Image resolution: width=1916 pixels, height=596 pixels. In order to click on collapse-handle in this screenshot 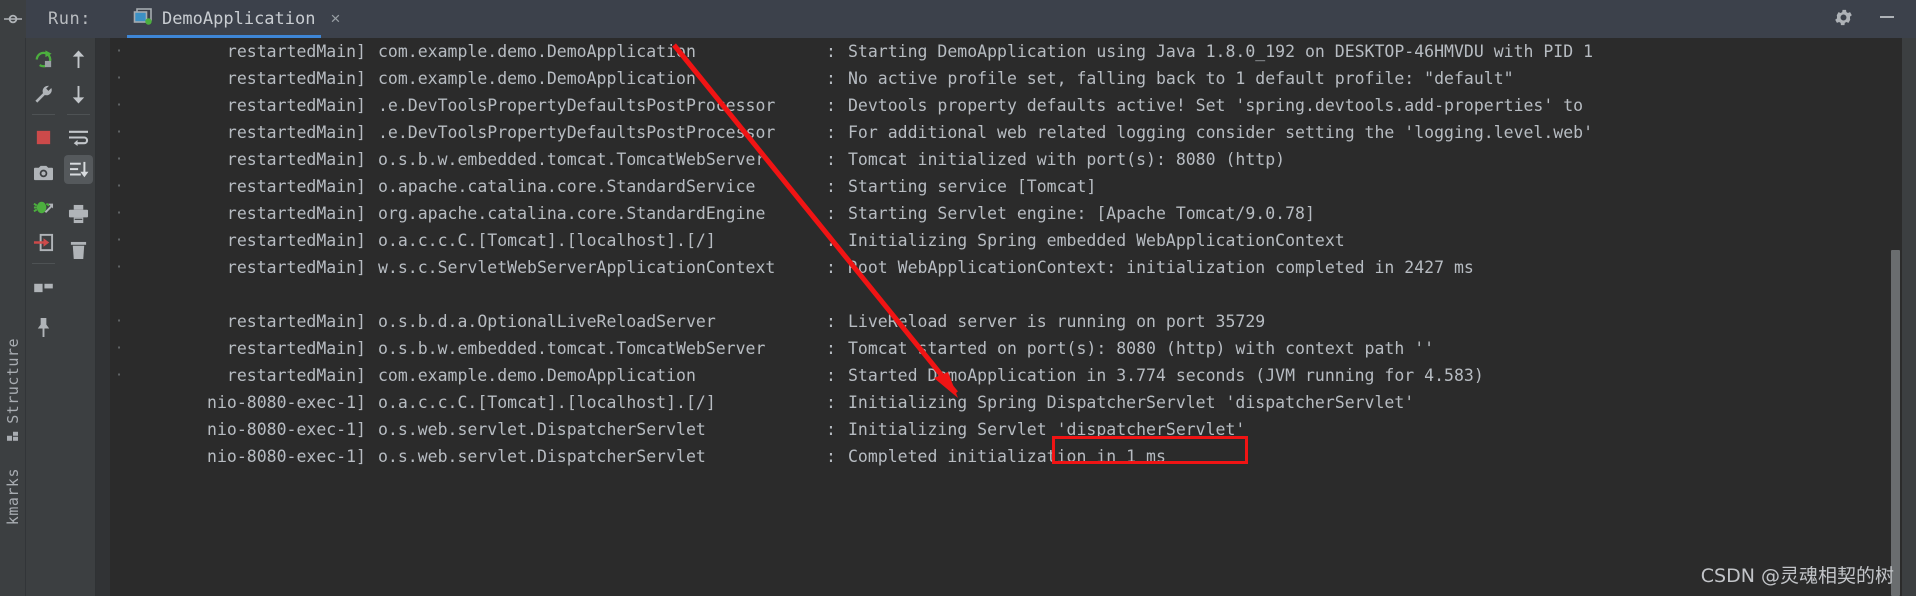, I will do `click(13, 19)`.